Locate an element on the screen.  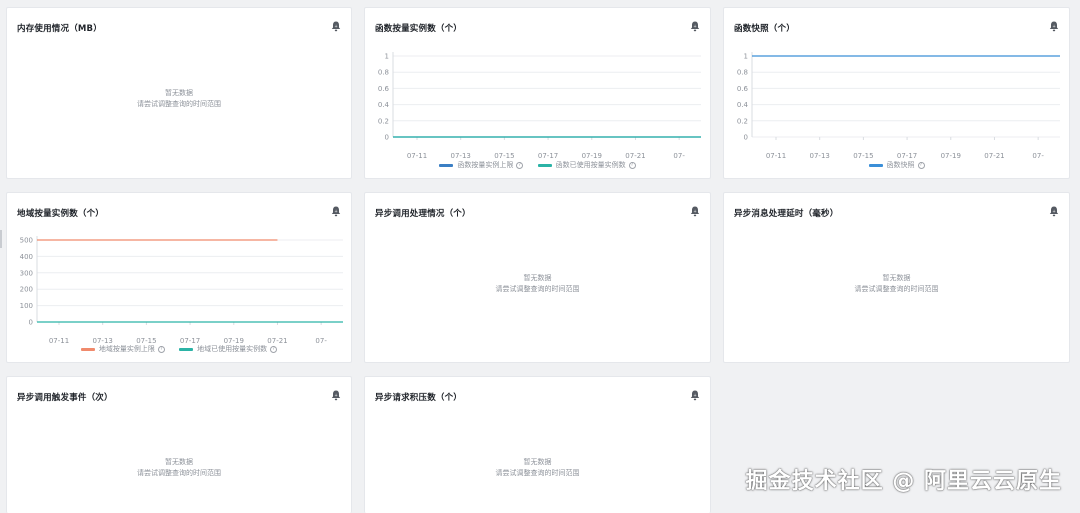
legend-item-snapshot: 函数快照? is located at coordinates (896, 165).